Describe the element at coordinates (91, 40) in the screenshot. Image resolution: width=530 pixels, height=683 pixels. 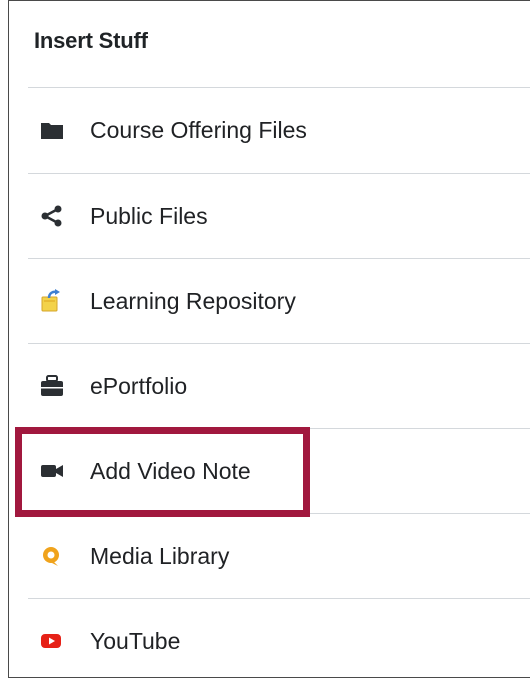
I see `panel-title: Insert Stuff` at that location.